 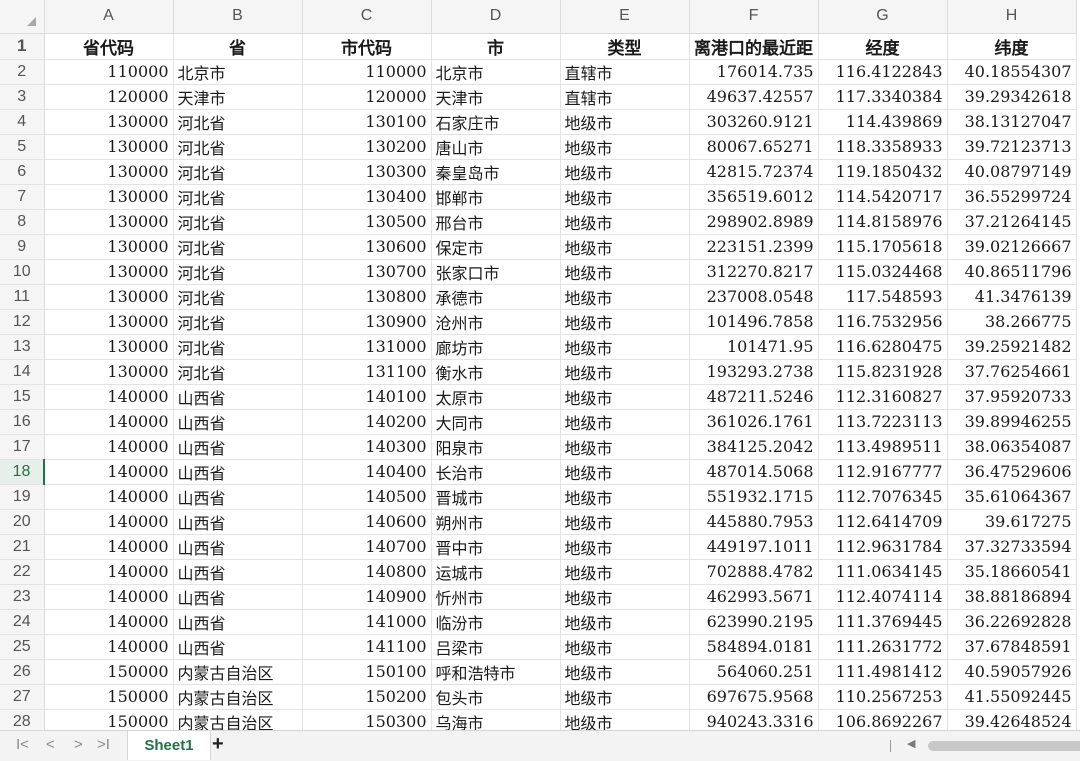 What do you see at coordinates (883, 46) in the screenshot?
I see `column-title-cell: 经度` at bounding box center [883, 46].